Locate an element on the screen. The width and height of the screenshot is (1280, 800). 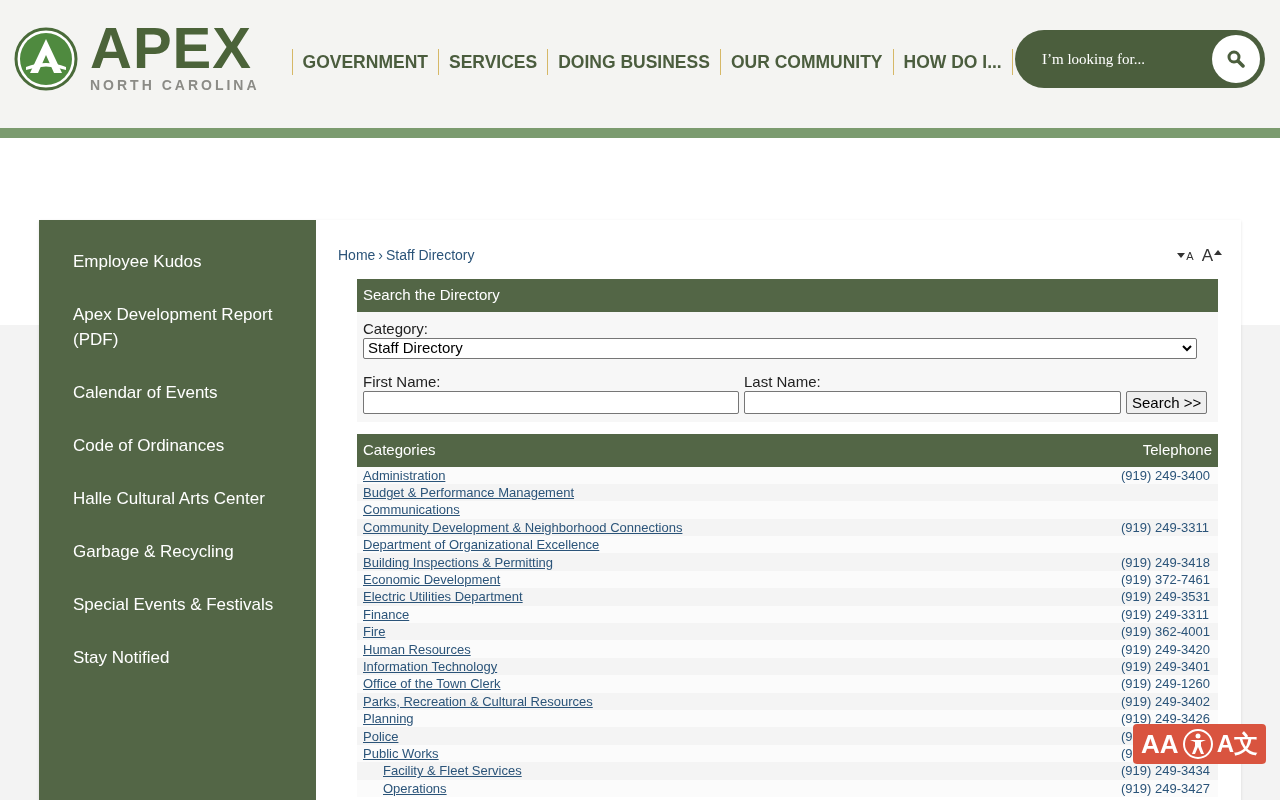
search-icon is located at coordinates (1236, 59).